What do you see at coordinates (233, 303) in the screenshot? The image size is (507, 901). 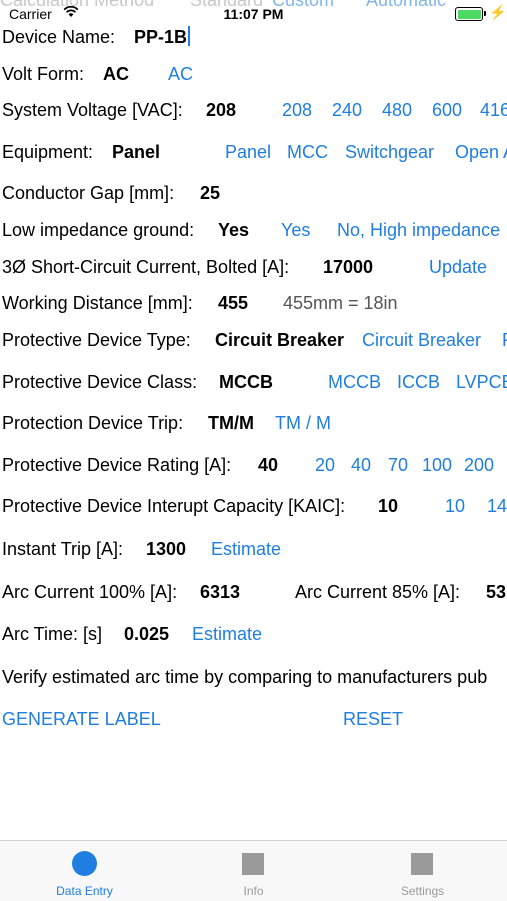 I see `working-distance-value: 455` at bounding box center [233, 303].